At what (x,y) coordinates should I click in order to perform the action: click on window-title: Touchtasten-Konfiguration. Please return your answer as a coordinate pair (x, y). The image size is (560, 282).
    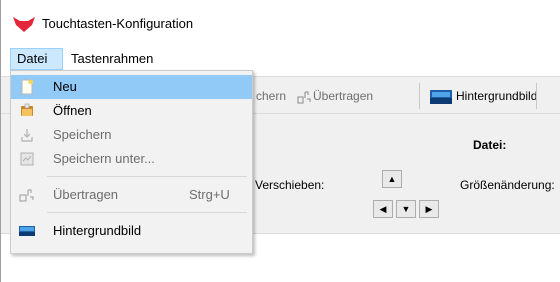
    Looking at the image, I should click on (118, 23).